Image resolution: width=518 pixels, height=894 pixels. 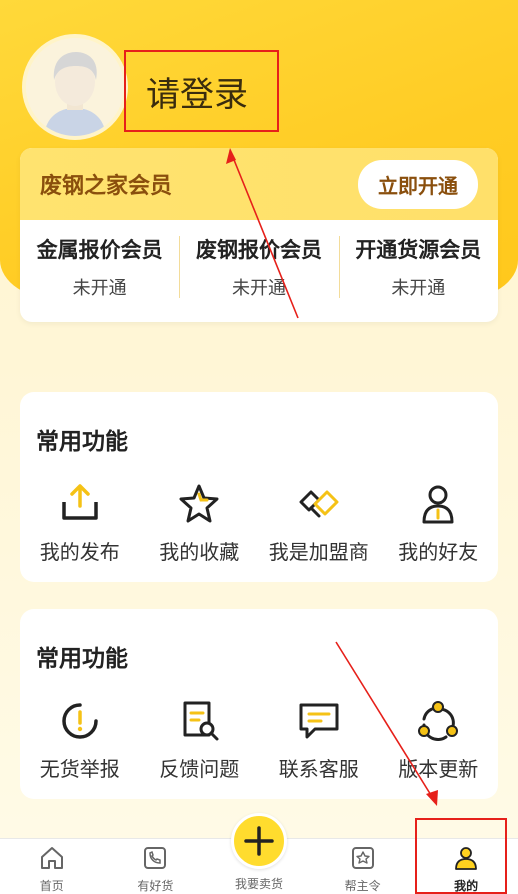 I want to click on contact-service-button: 联系客服, so click(x=319, y=740).